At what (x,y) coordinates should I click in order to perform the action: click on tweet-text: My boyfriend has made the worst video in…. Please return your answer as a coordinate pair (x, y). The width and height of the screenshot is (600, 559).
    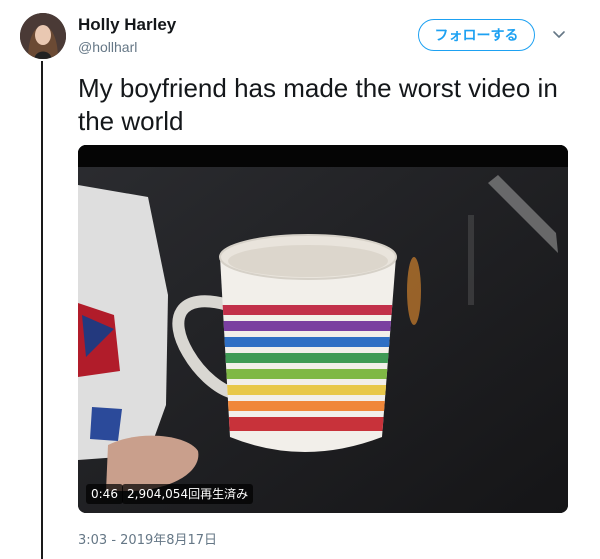
    Looking at the image, I should click on (318, 104).